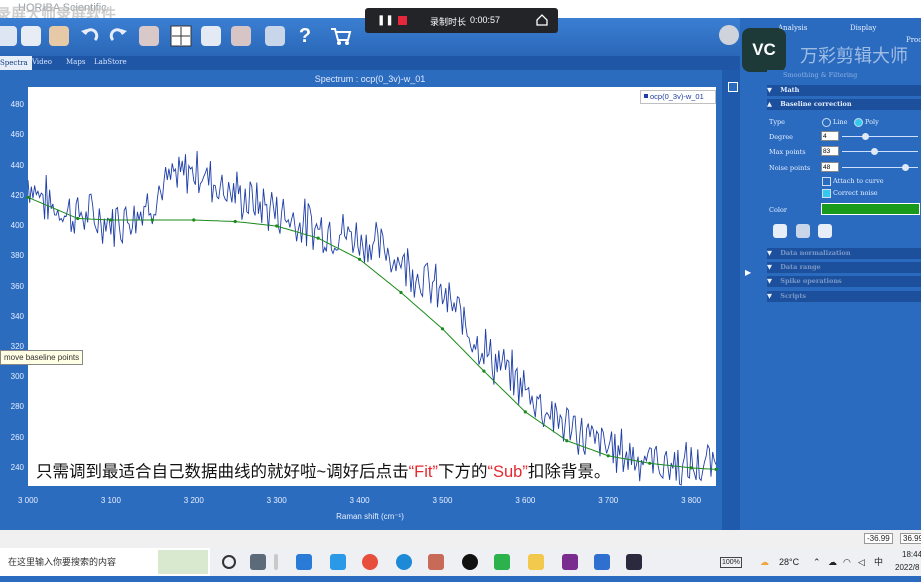  What do you see at coordinates (870, 209) in the screenshot?
I see `baseline-color-swatch` at bounding box center [870, 209].